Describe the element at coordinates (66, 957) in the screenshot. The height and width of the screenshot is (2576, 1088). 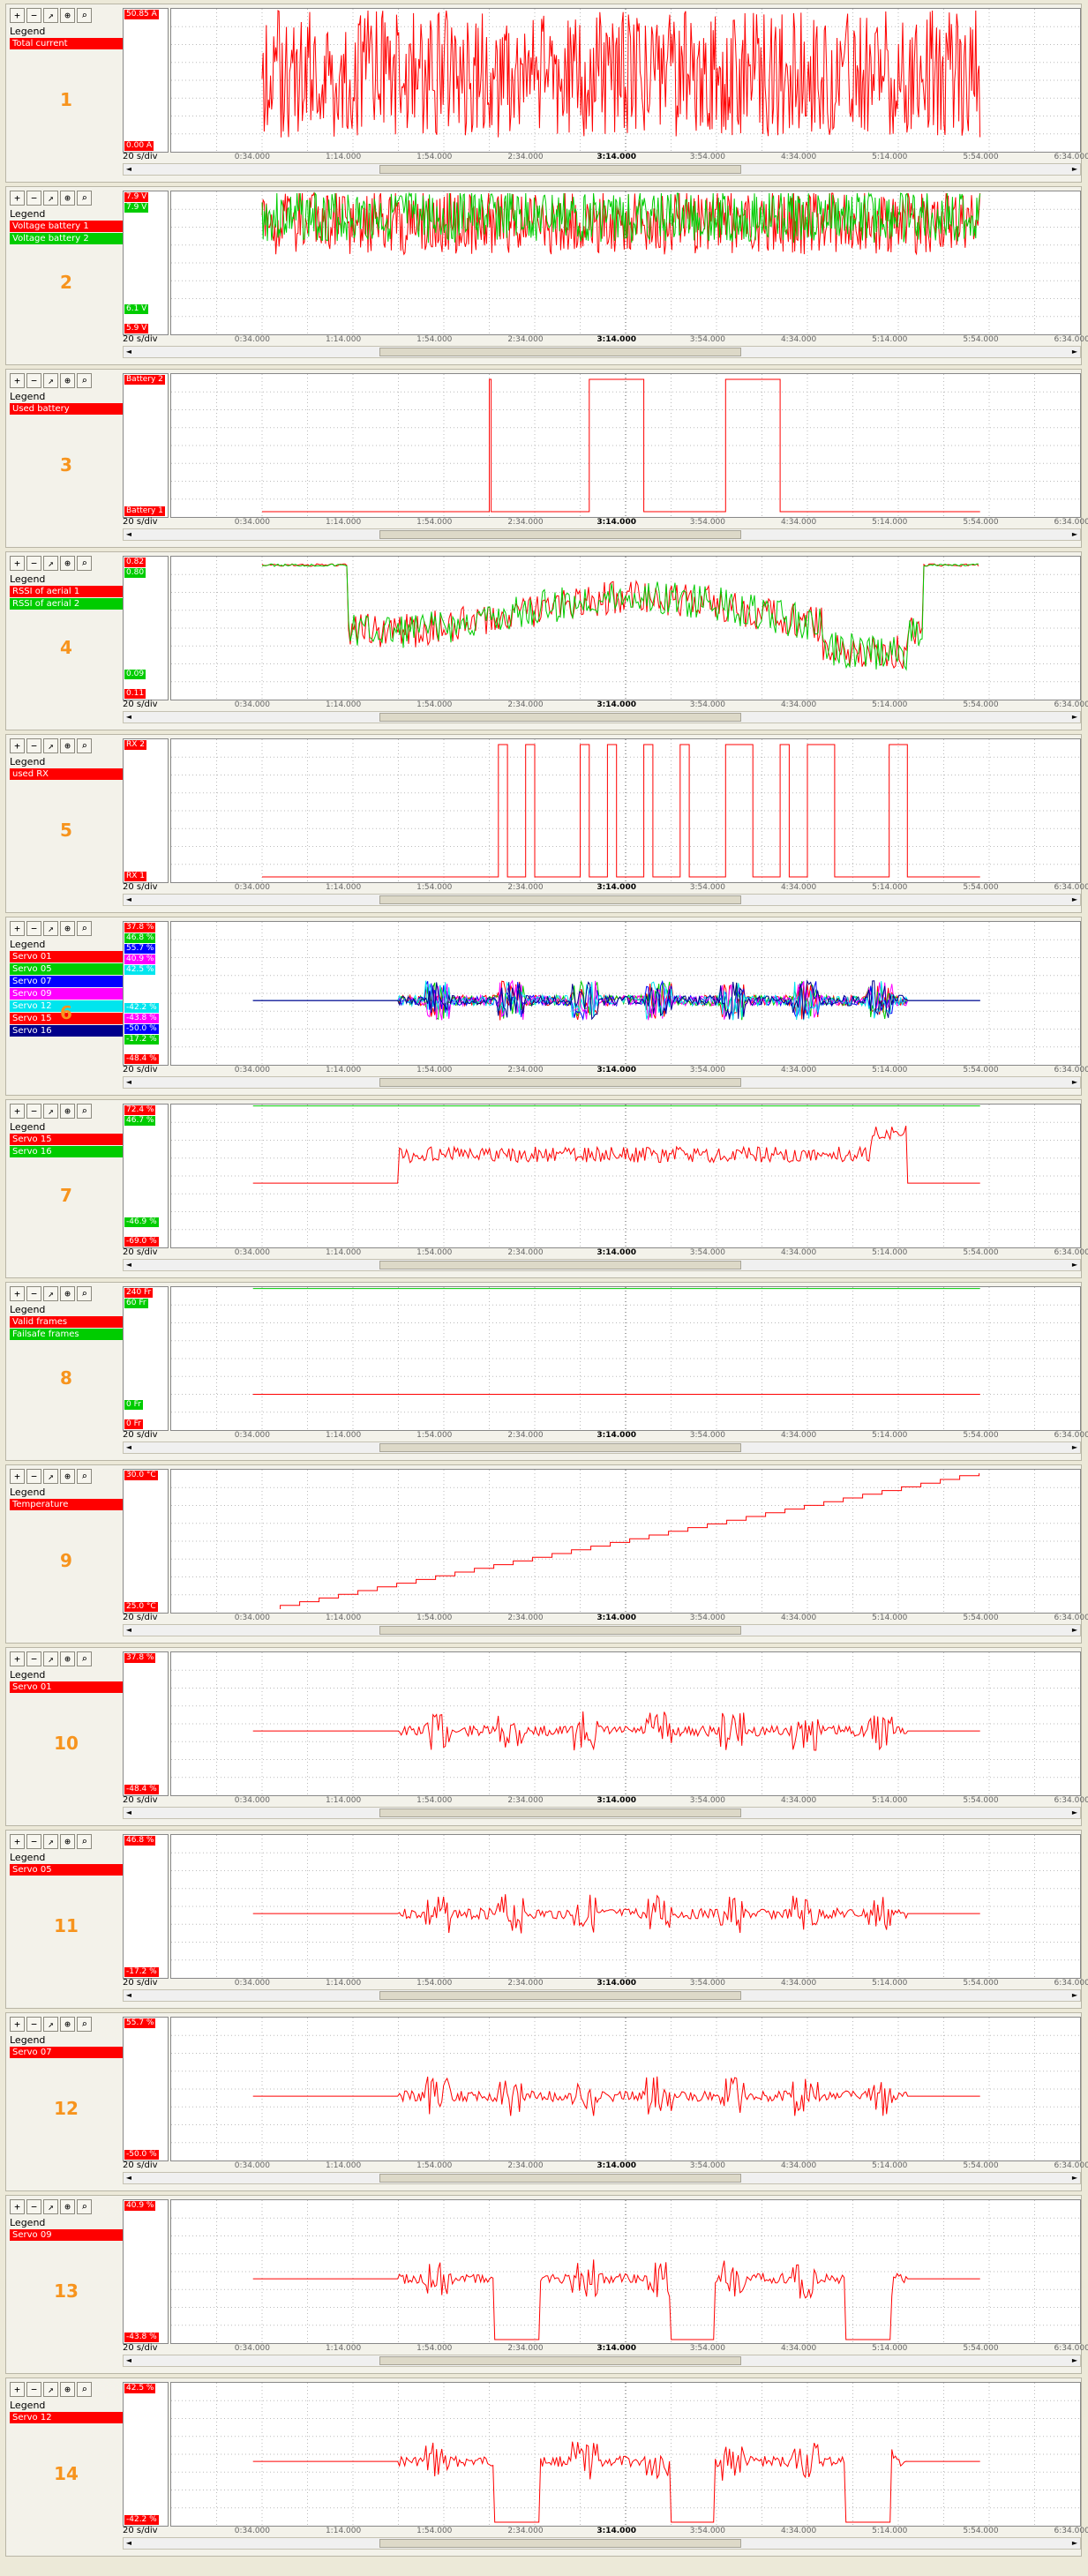
I see `legend-item: Servo 01` at that location.